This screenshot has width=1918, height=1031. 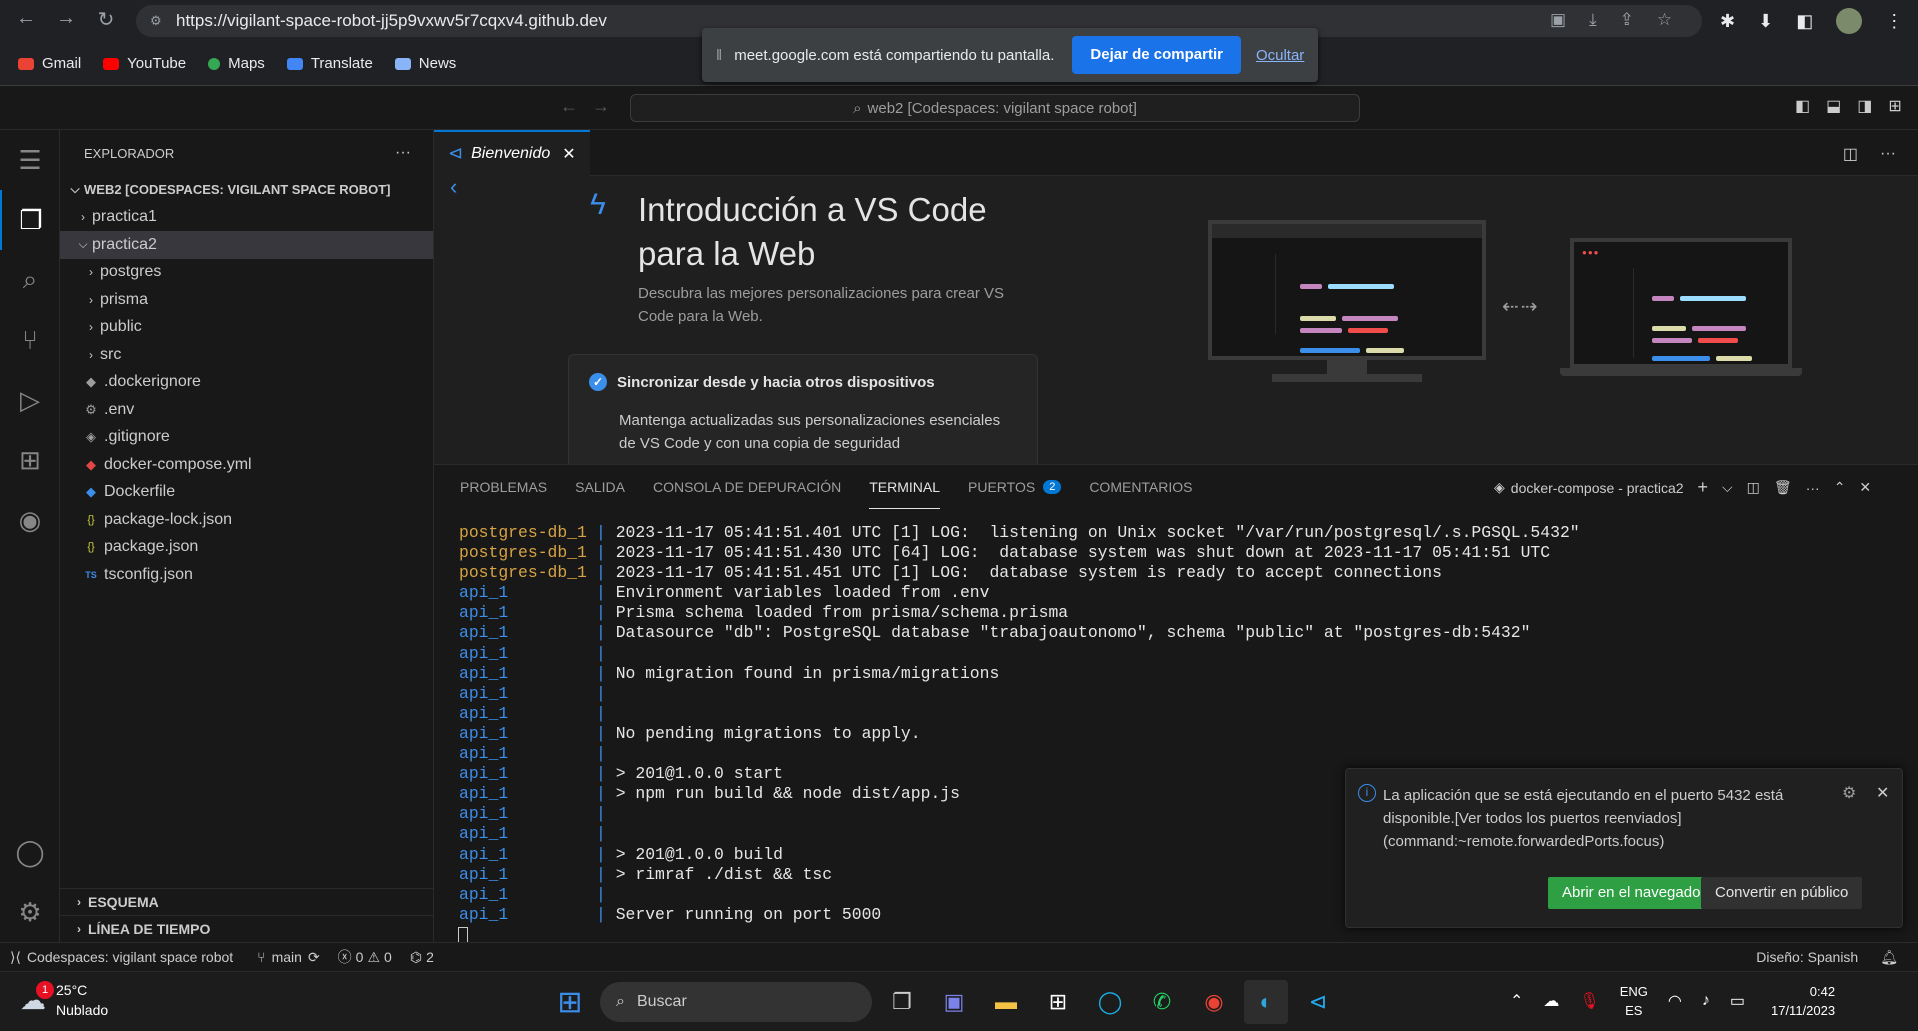 I want to click on terminal-selector: ◈ docker-compose - practica2, so click(x=1589, y=487).